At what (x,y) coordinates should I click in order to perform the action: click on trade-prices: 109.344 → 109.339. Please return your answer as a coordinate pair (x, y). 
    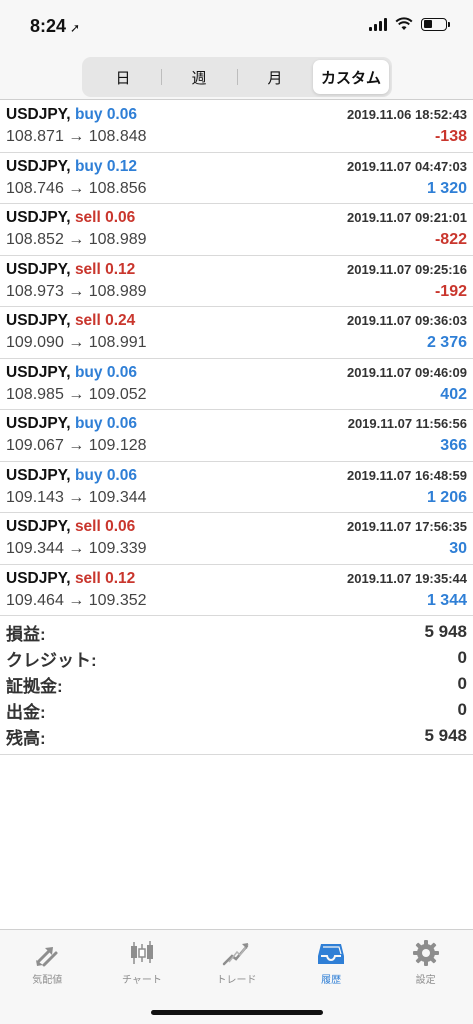
    Looking at the image, I should click on (76, 548).